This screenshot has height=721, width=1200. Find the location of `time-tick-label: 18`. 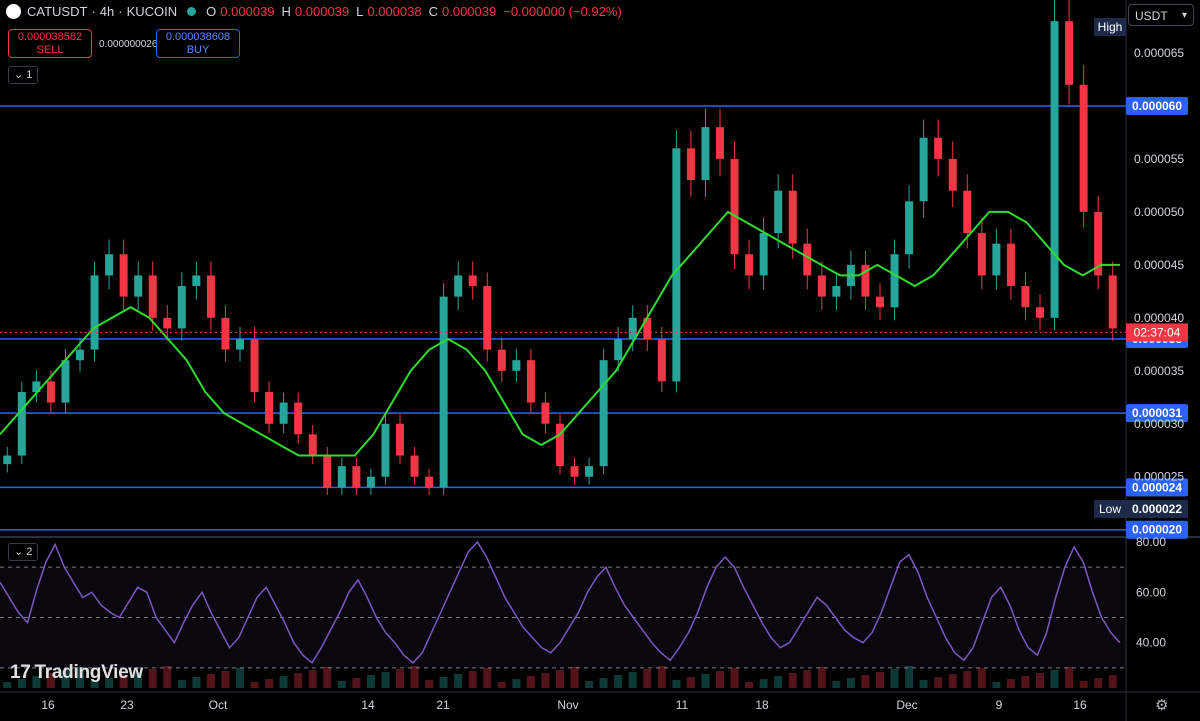

time-tick-label: 18 is located at coordinates (762, 705).